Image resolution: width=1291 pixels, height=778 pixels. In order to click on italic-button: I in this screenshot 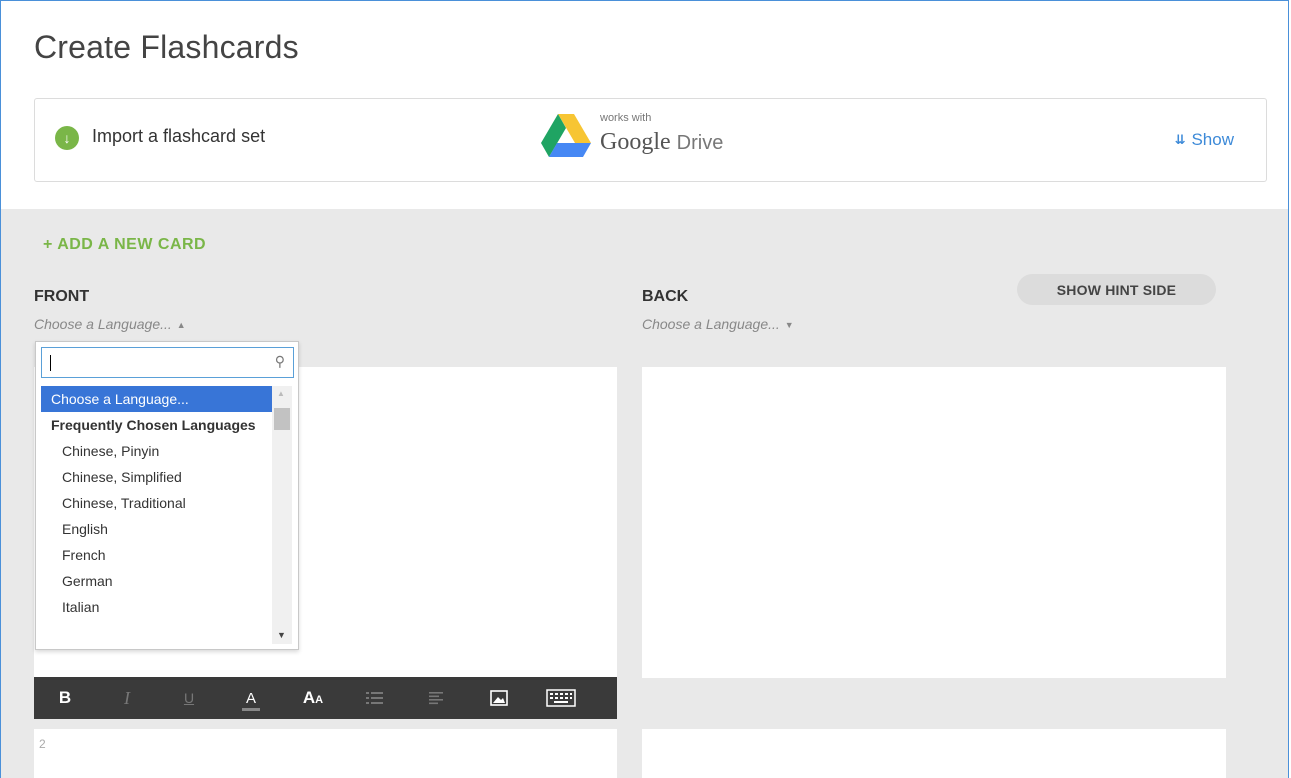, I will do `click(127, 698)`.